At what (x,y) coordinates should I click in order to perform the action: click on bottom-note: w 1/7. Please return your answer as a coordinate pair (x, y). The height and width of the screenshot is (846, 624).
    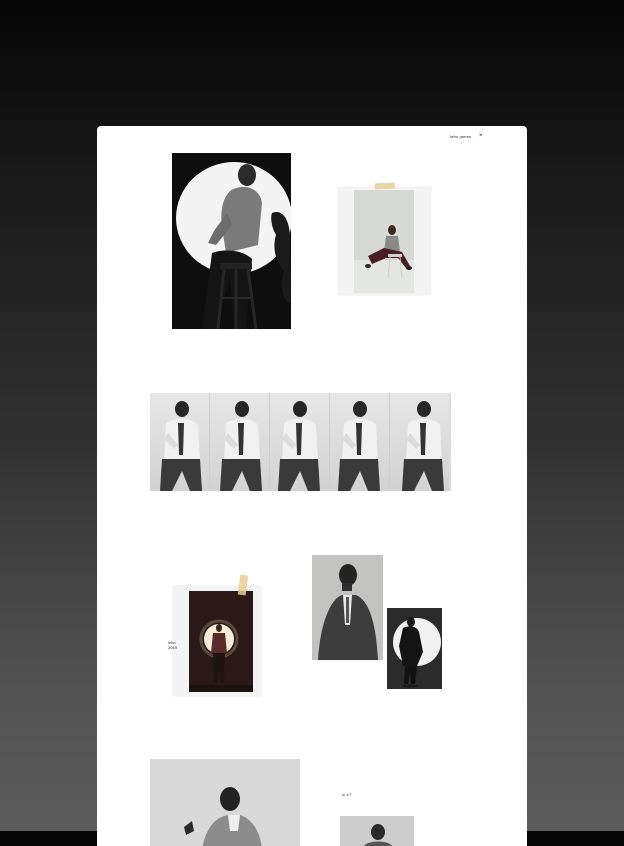
    Looking at the image, I should click on (347, 794).